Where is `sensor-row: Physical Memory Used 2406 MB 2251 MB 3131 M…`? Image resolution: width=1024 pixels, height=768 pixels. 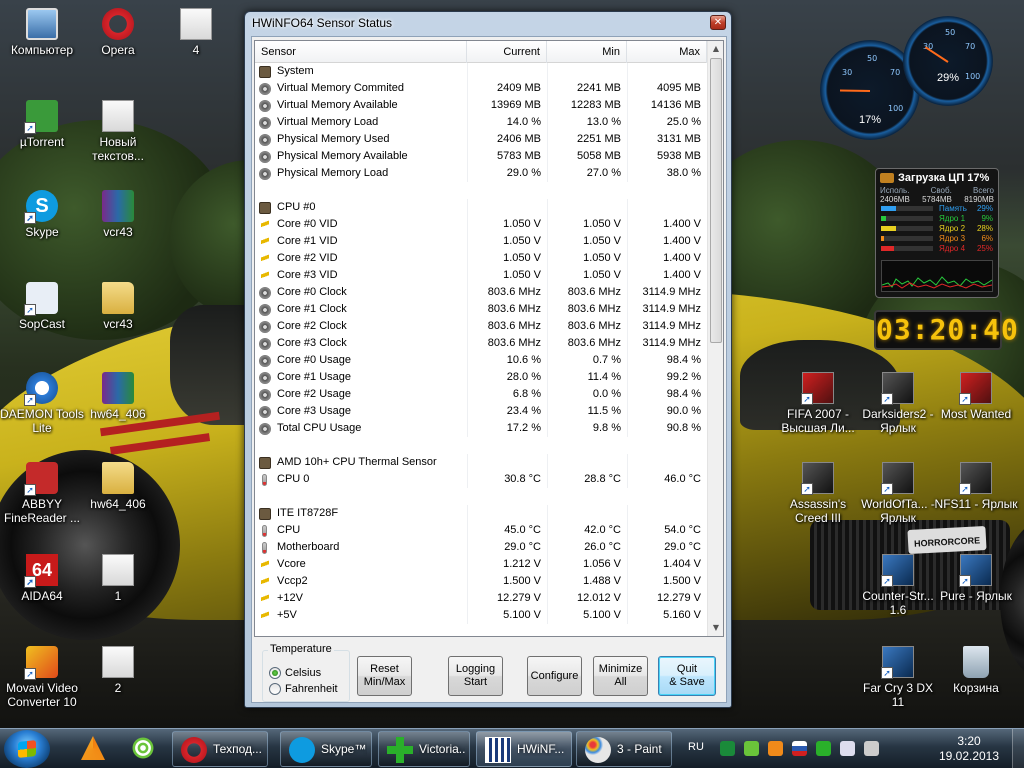 sensor-row: Physical Memory Used 2406 MB 2251 MB 3131 M… is located at coordinates (482, 139).